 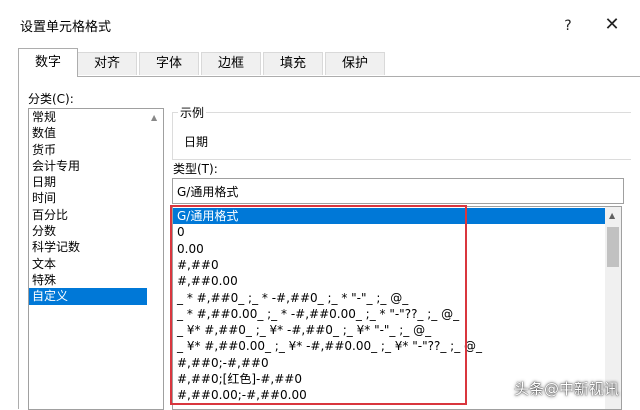 What do you see at coordinates (192, 112) in the screenshot?
I see `sample-legend: 示例` at bounding box center [192, 112].